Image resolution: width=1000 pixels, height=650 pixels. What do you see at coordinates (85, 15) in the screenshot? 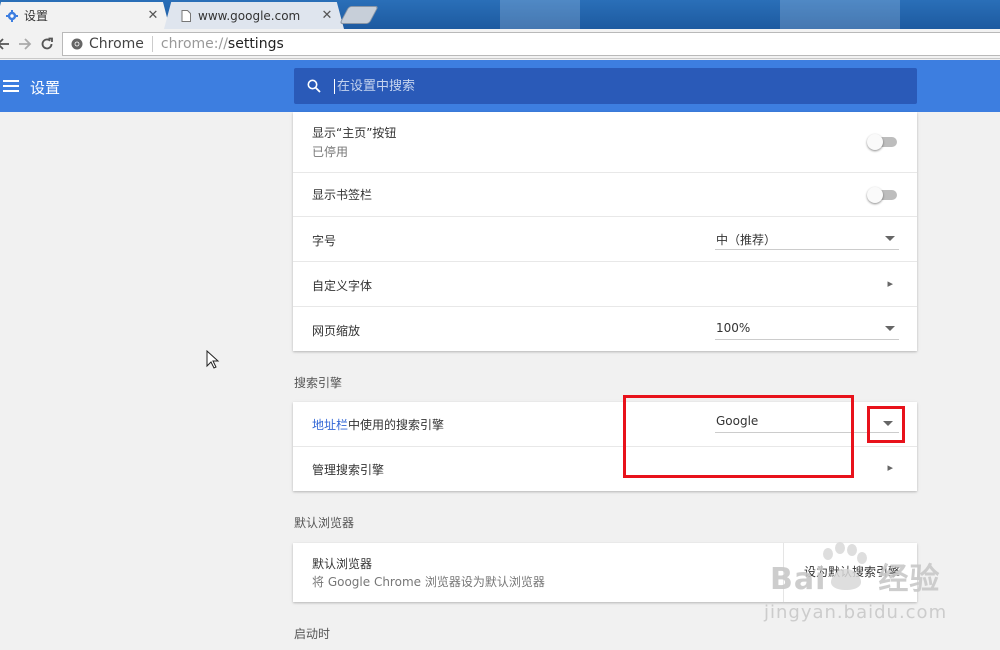
I see `tab-settings: 设置 ✕` at bounding box center [85, 15].